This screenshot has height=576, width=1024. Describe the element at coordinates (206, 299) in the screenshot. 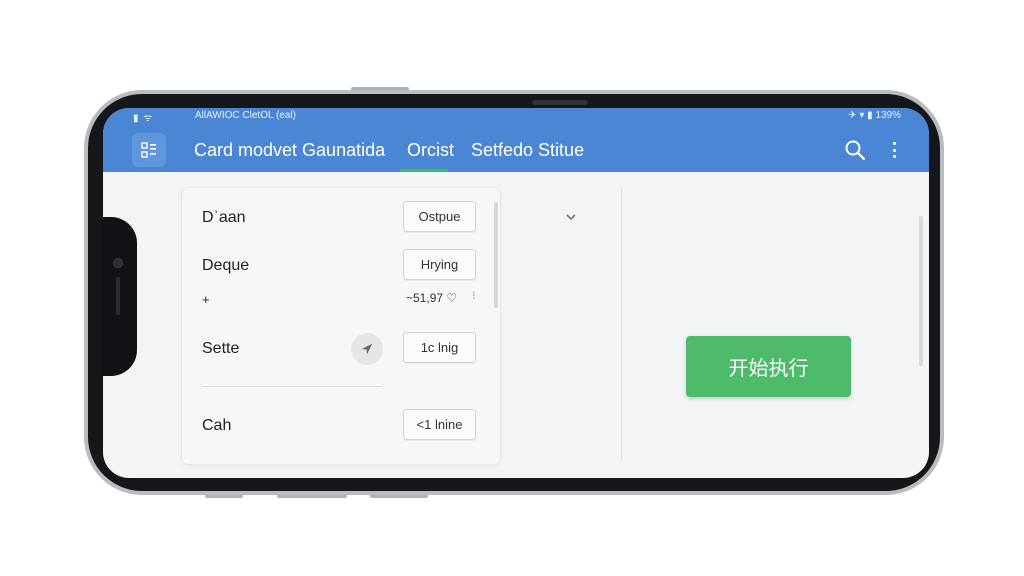

I see `plus-label: +` at that location.